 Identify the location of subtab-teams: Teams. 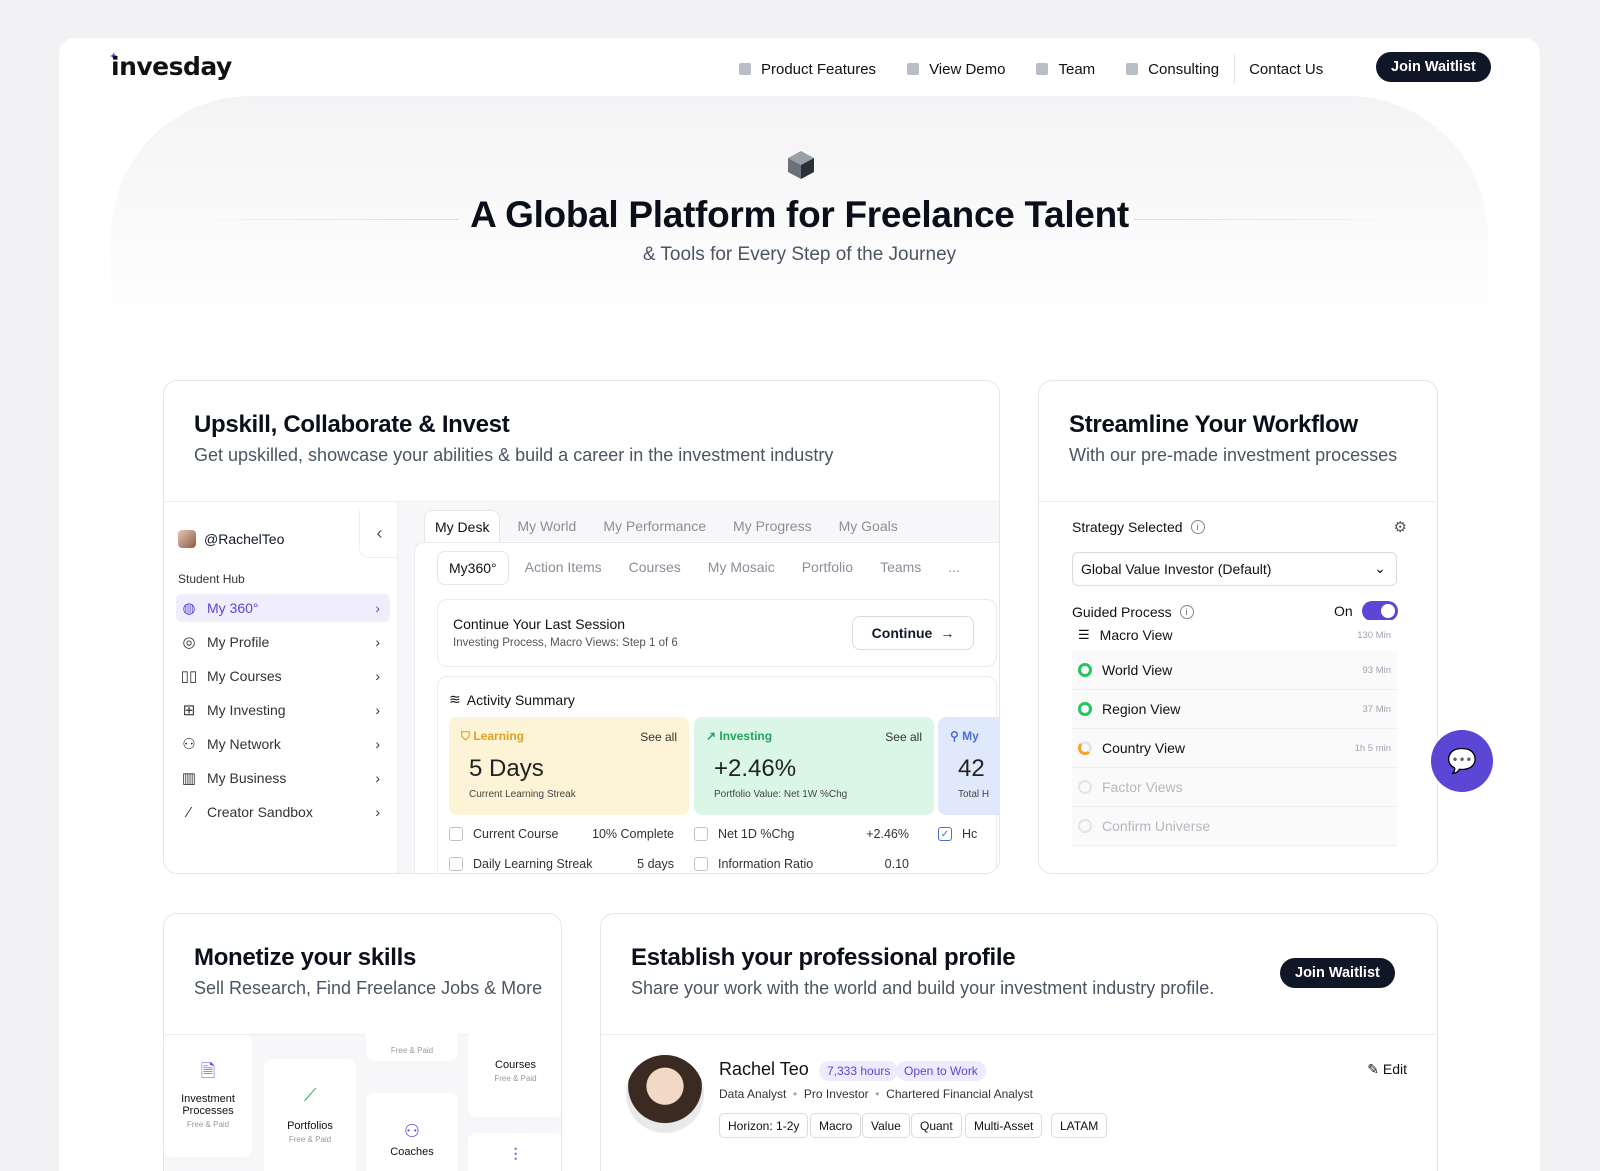
(900, 568).